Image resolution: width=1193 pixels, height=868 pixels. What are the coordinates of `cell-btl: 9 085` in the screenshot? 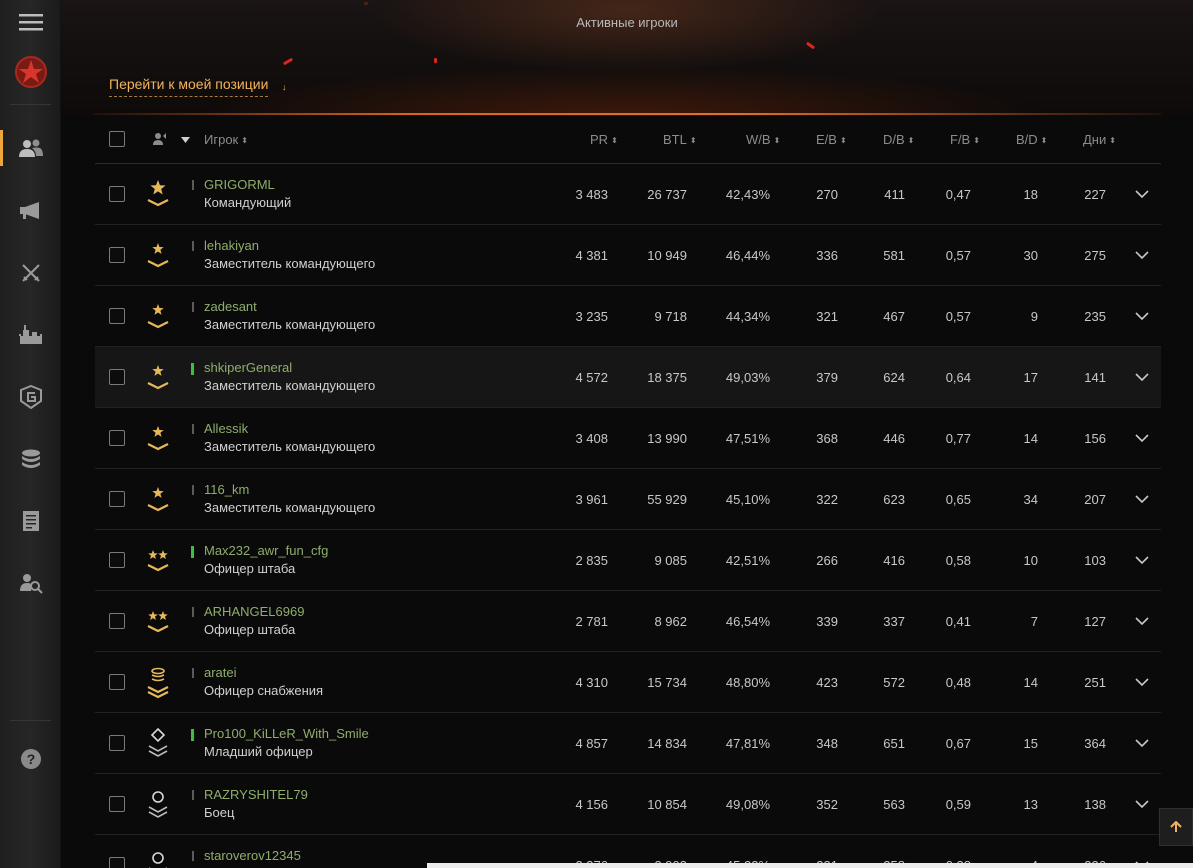 It's located at (670, 560).